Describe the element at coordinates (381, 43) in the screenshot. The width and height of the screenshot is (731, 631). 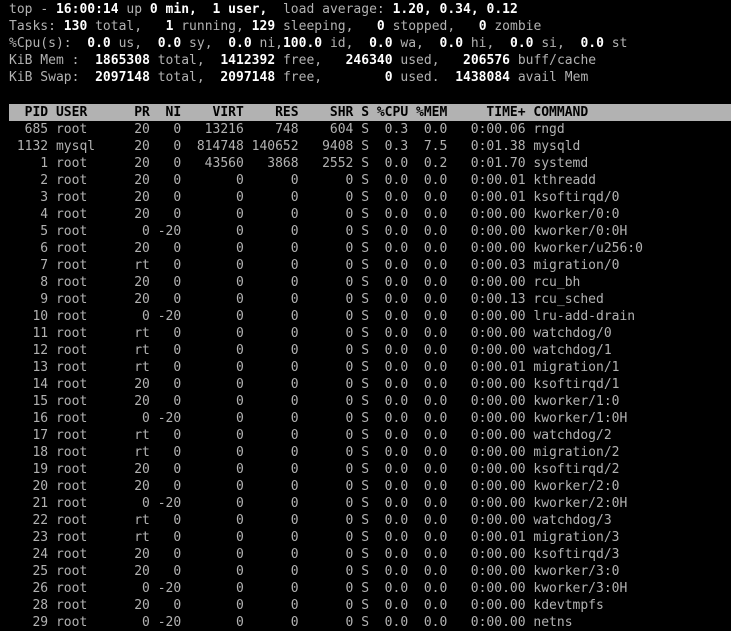
I see `cpu-wa-value: 0.0` at that location.